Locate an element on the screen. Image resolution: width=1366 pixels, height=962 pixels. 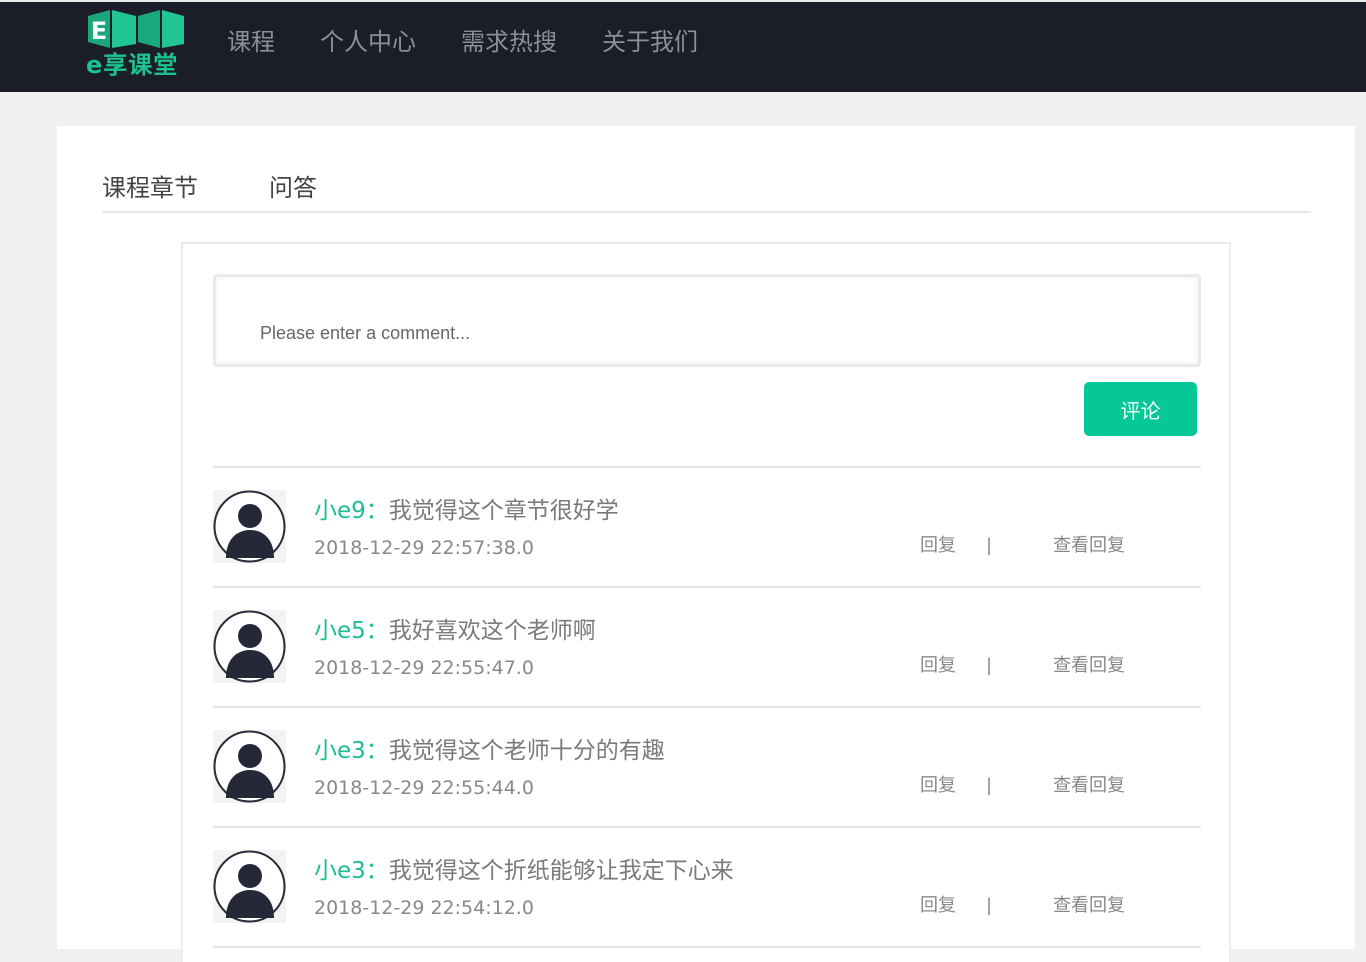
comment-text: 我觉得这个章节很好学 is located at coordinates (503, 511).